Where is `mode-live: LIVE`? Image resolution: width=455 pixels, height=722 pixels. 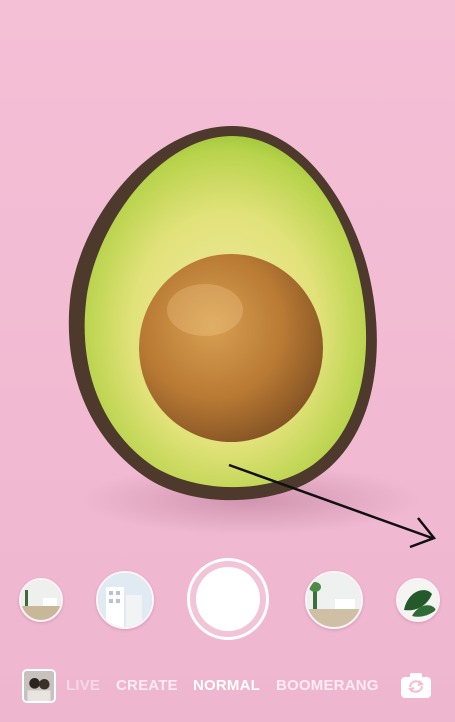
mode-live: LIVE is located at coordinates (83, 685).